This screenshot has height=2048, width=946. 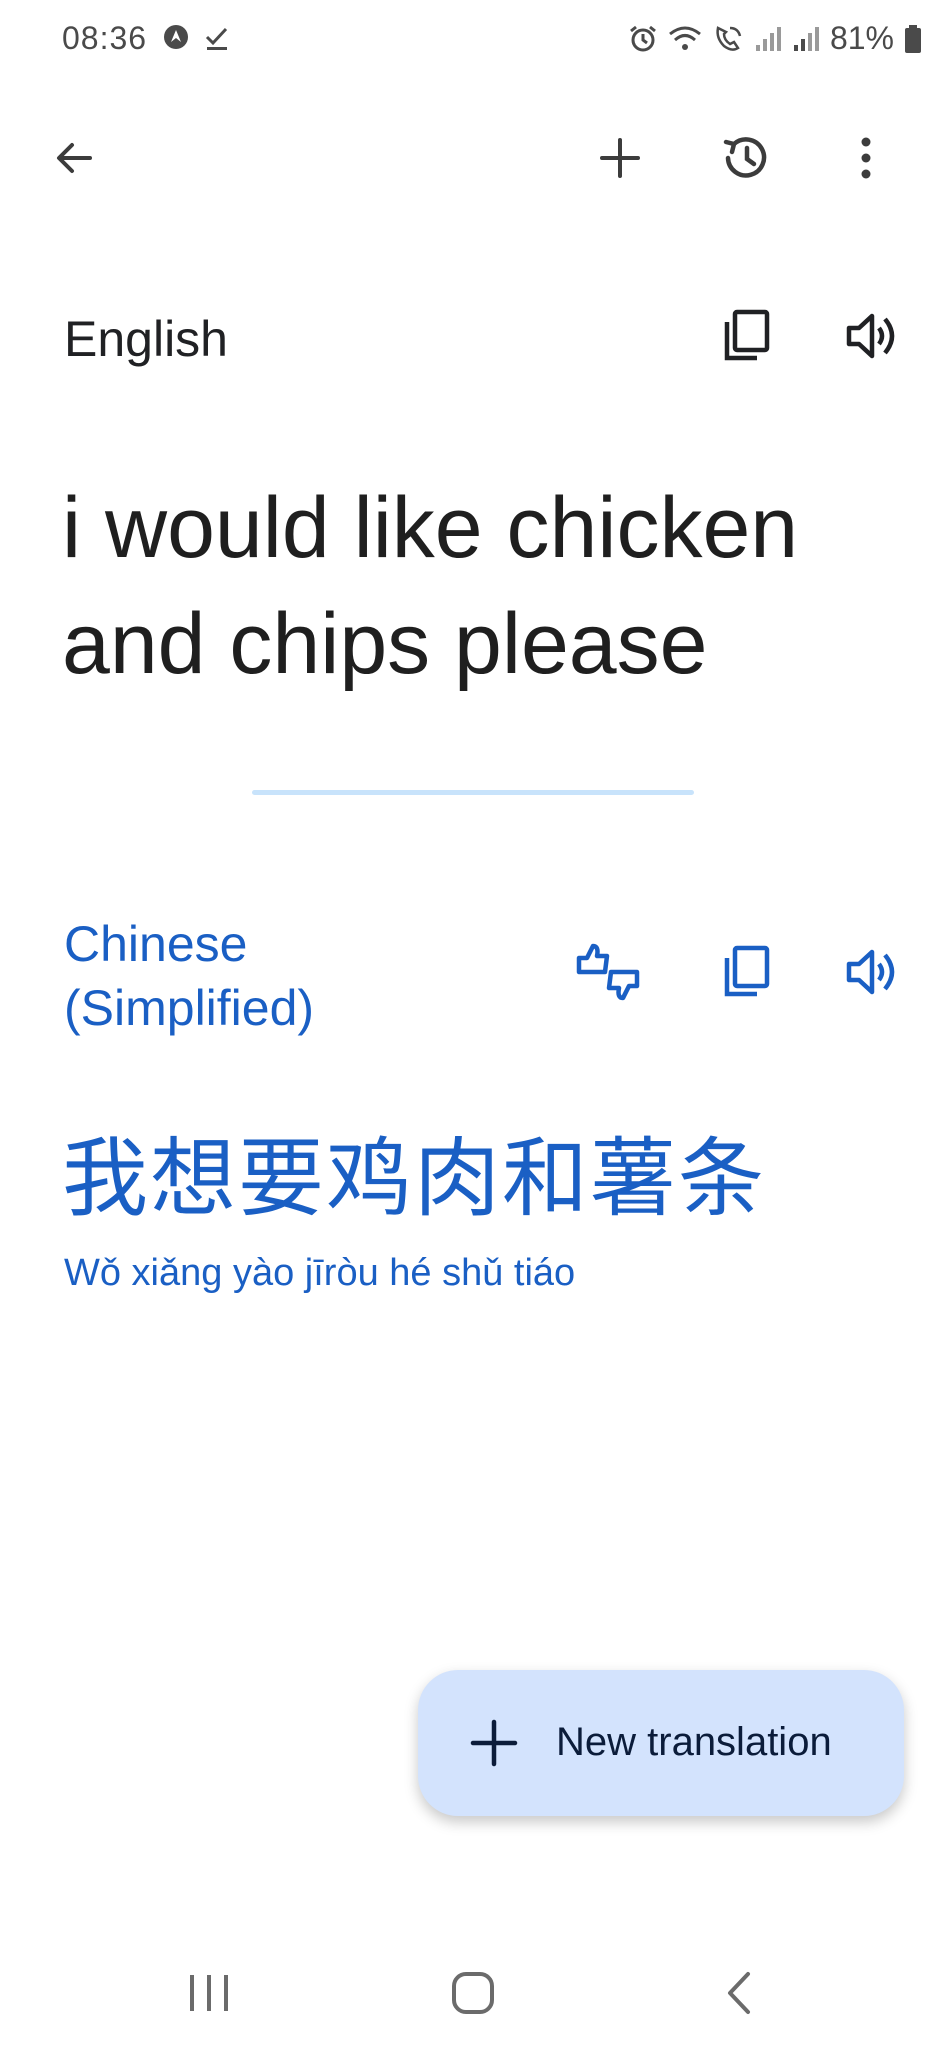 I want to click on system-back-button, so click(x=739, y=1995).